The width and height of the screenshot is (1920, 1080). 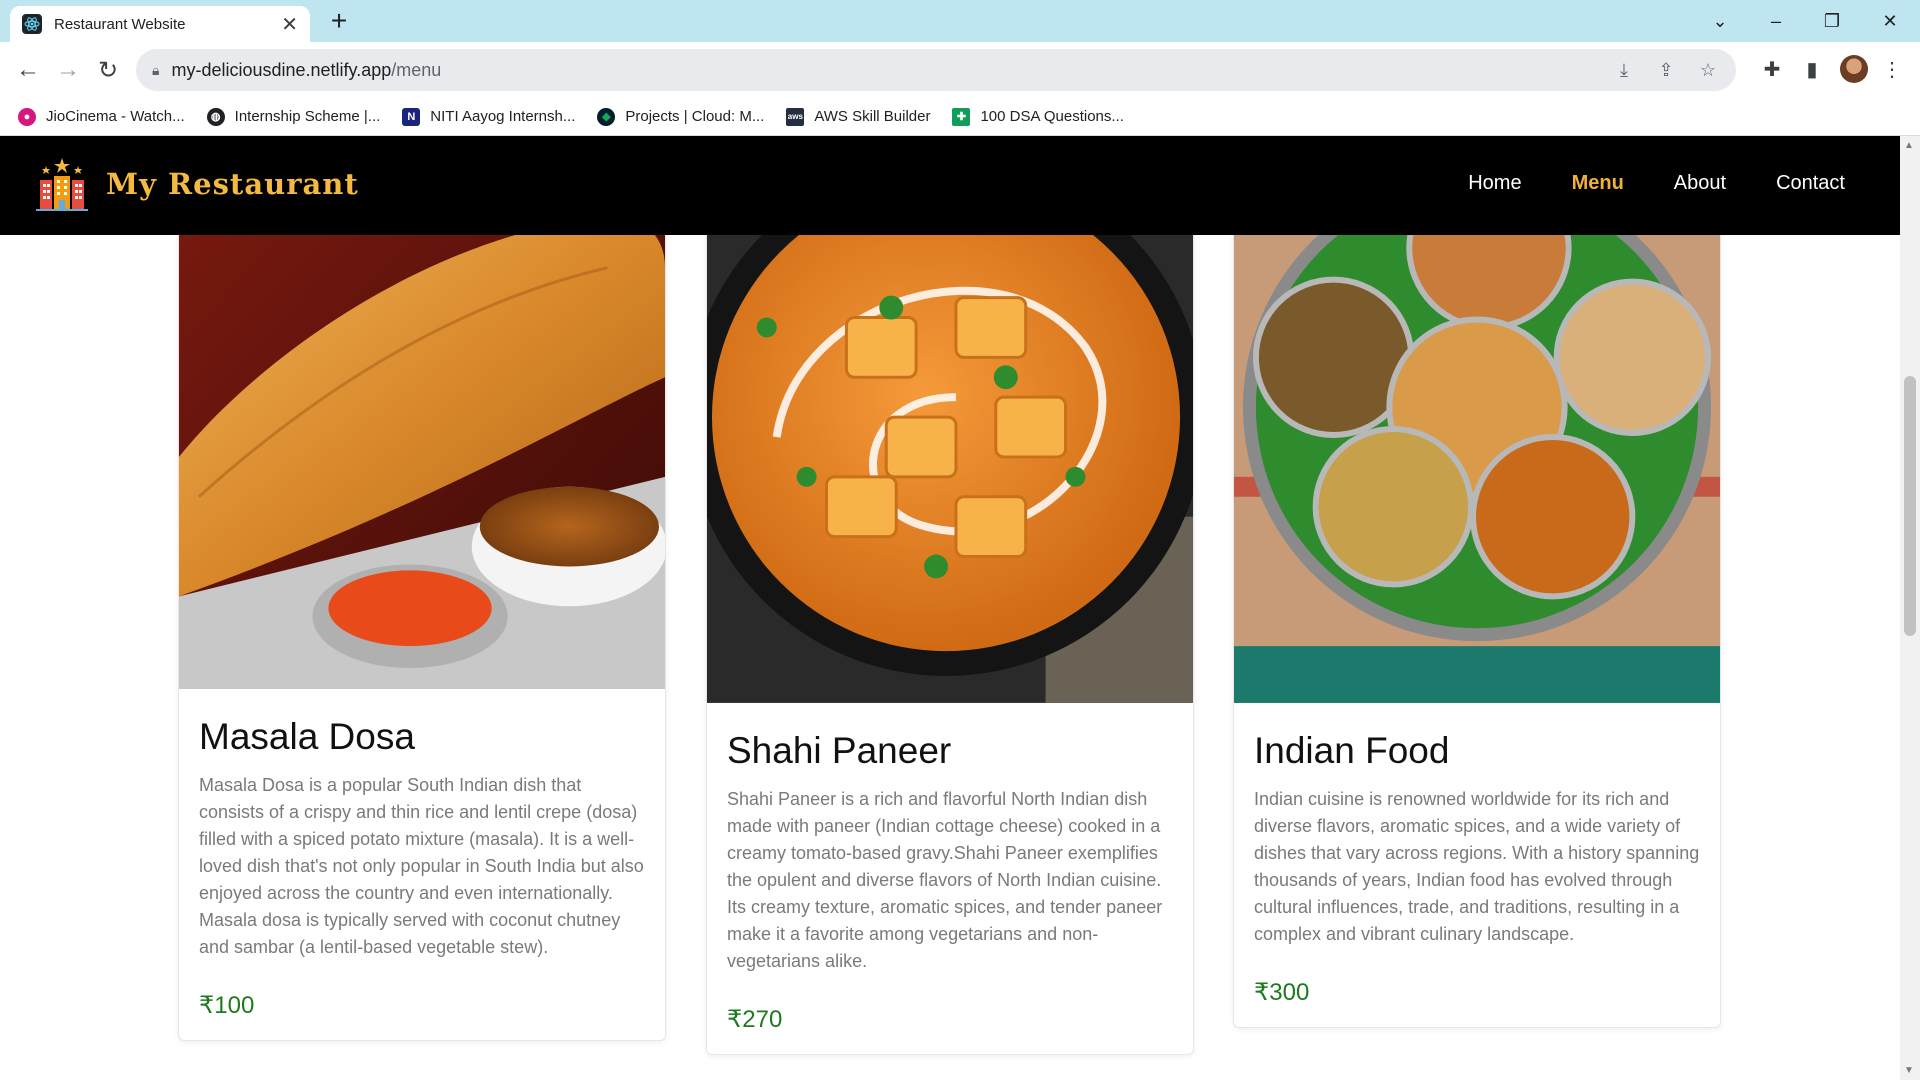 What do you see at coordinates (1909, 145) in the screenshot?
I see `scroll-up-icon: ▲` at bounding box center [1909, 145].